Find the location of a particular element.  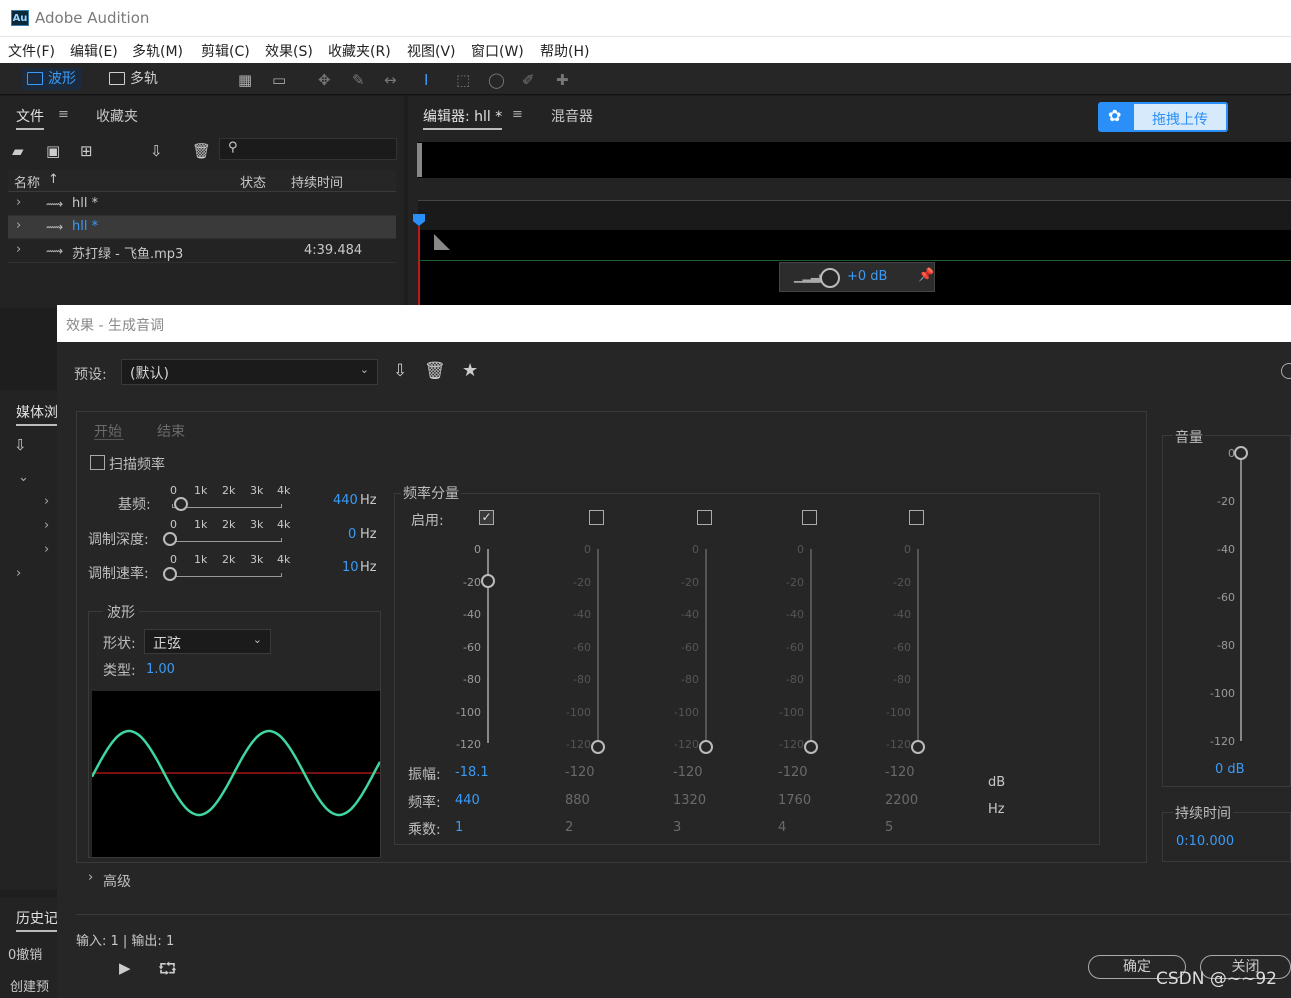

gain-value: +0 dB is located at coordinates (867, 276).